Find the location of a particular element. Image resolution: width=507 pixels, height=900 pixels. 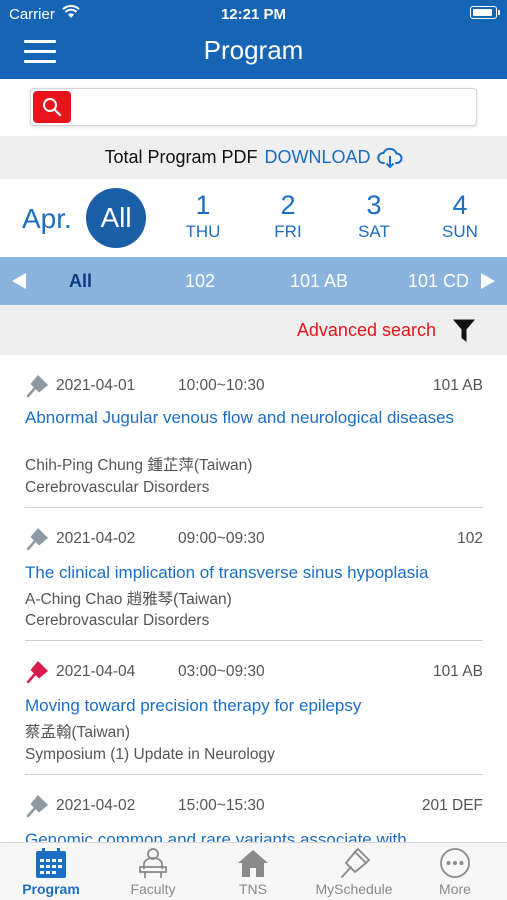

status-bar: Carrier 12:21 PM is located at coordinates (253, 14).